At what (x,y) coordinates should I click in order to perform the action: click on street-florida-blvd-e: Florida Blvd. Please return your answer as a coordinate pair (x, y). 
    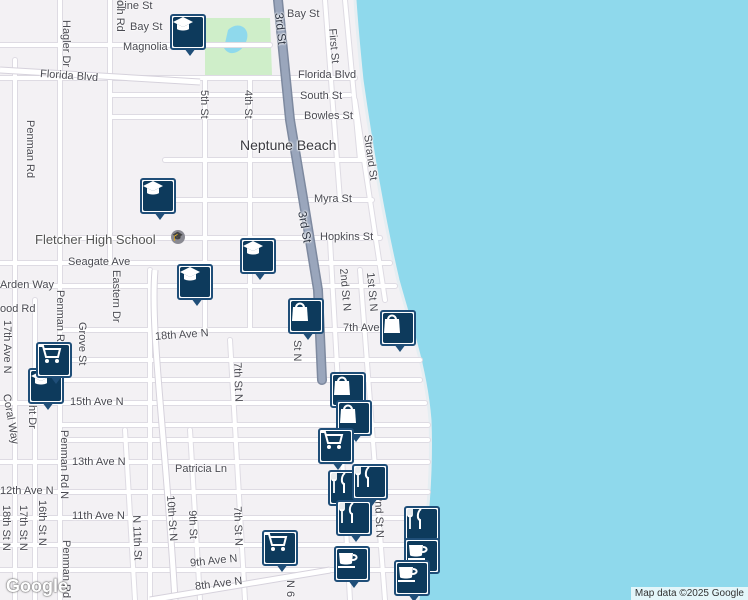
    Looking at the image, I should click on (327, 75).